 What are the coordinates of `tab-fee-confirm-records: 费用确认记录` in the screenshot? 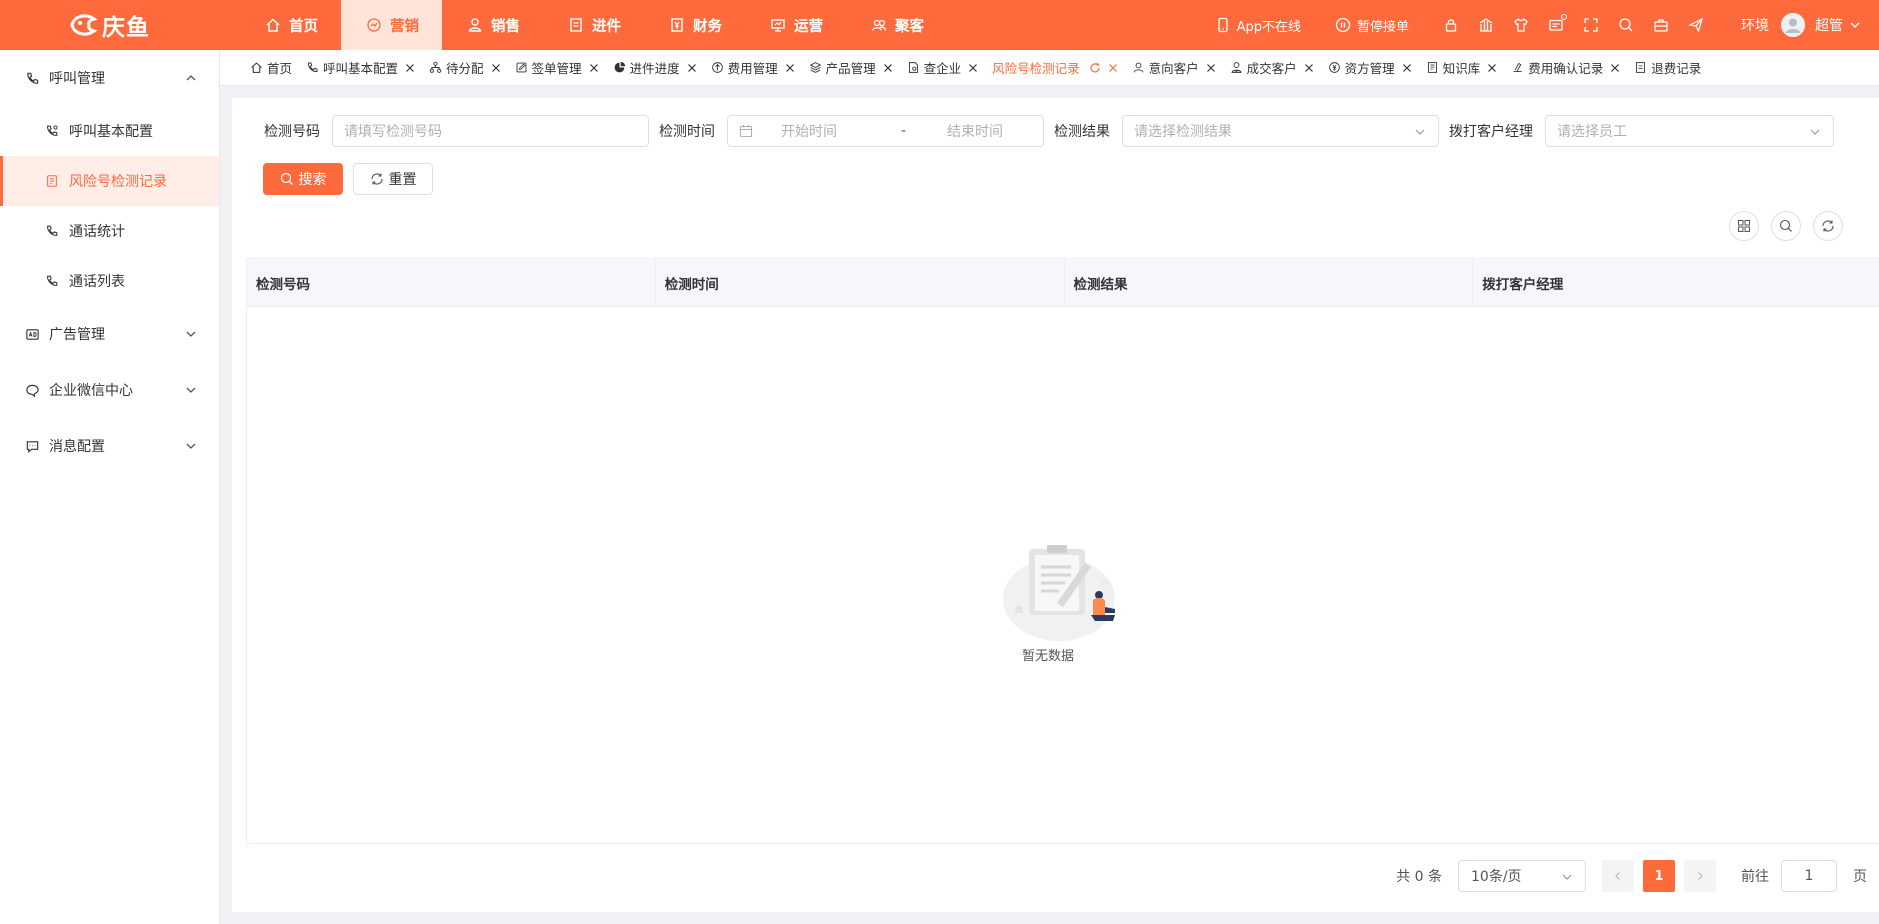 It's located at (1565, 67).